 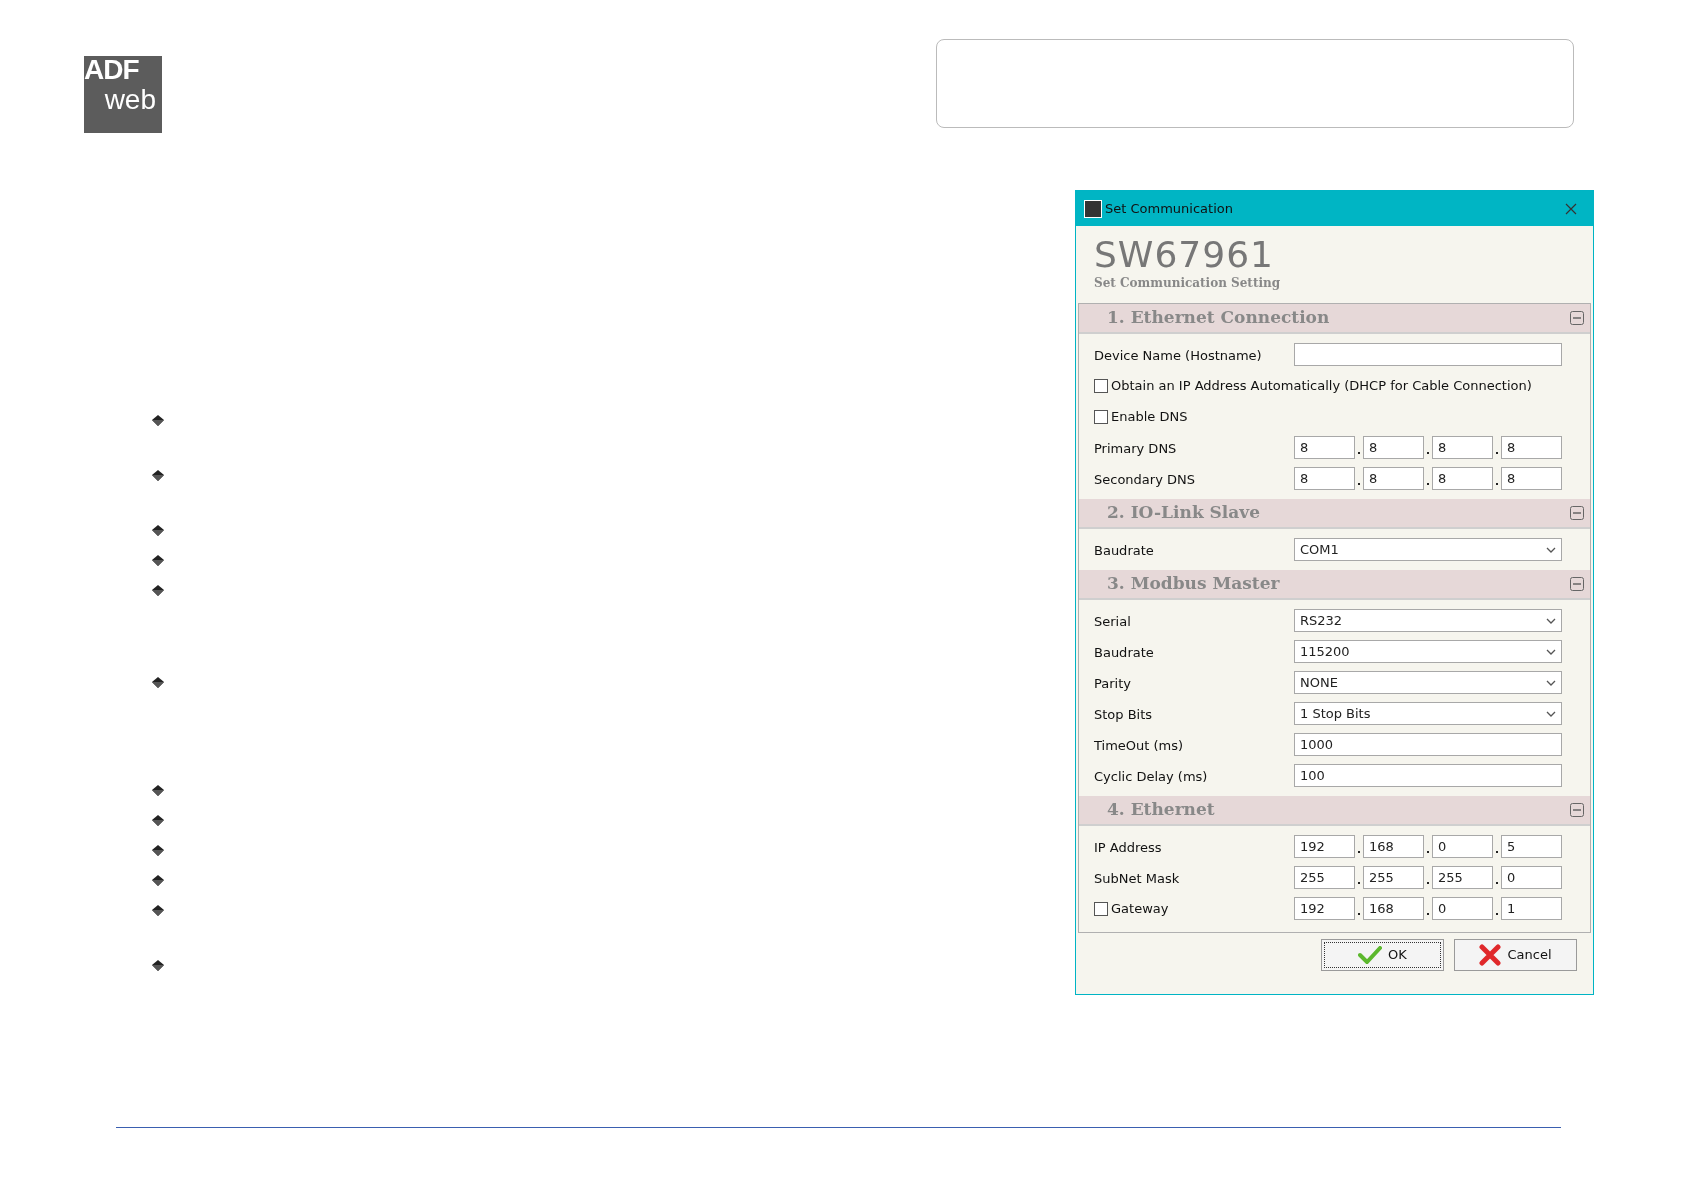 What do you see at coordinates (1428, 682) in the screenshot?
I see `dropdown: NONE` at bounding box center [1428, 682].